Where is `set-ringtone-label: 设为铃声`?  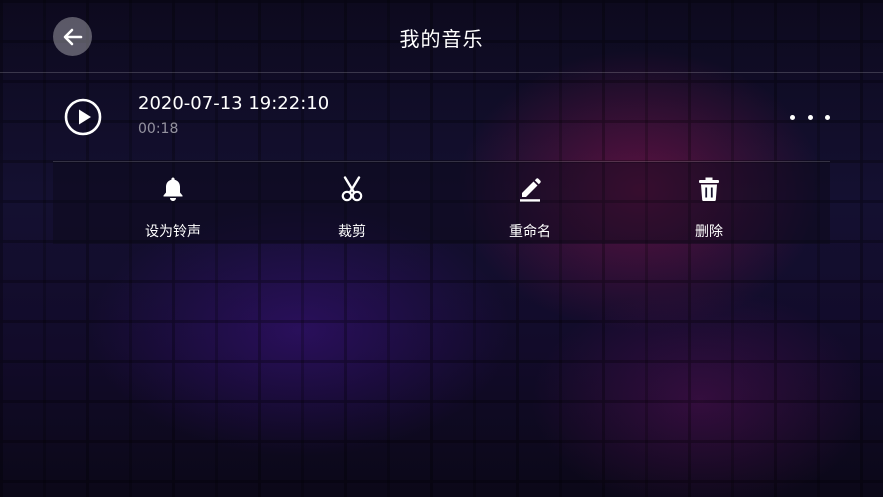 set-ringtone-label: 设为铃声 is located at coordinates (173, 232).